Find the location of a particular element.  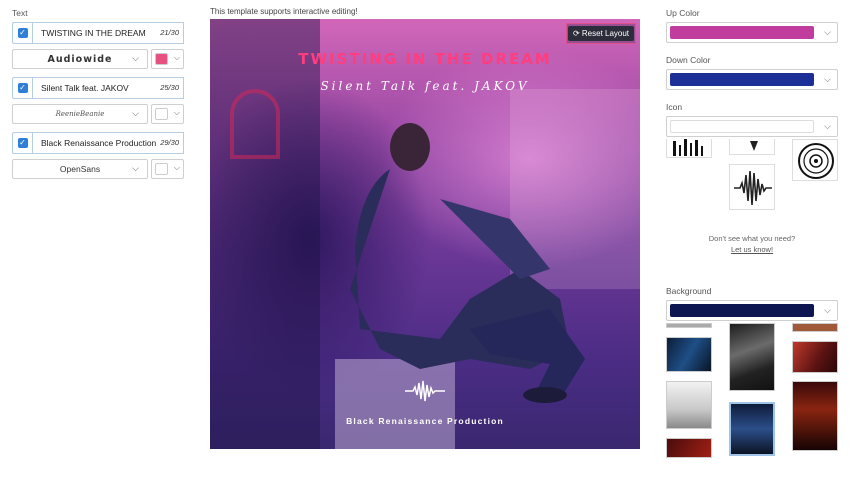

title-color-swatch is located at coordinates (161, 59).